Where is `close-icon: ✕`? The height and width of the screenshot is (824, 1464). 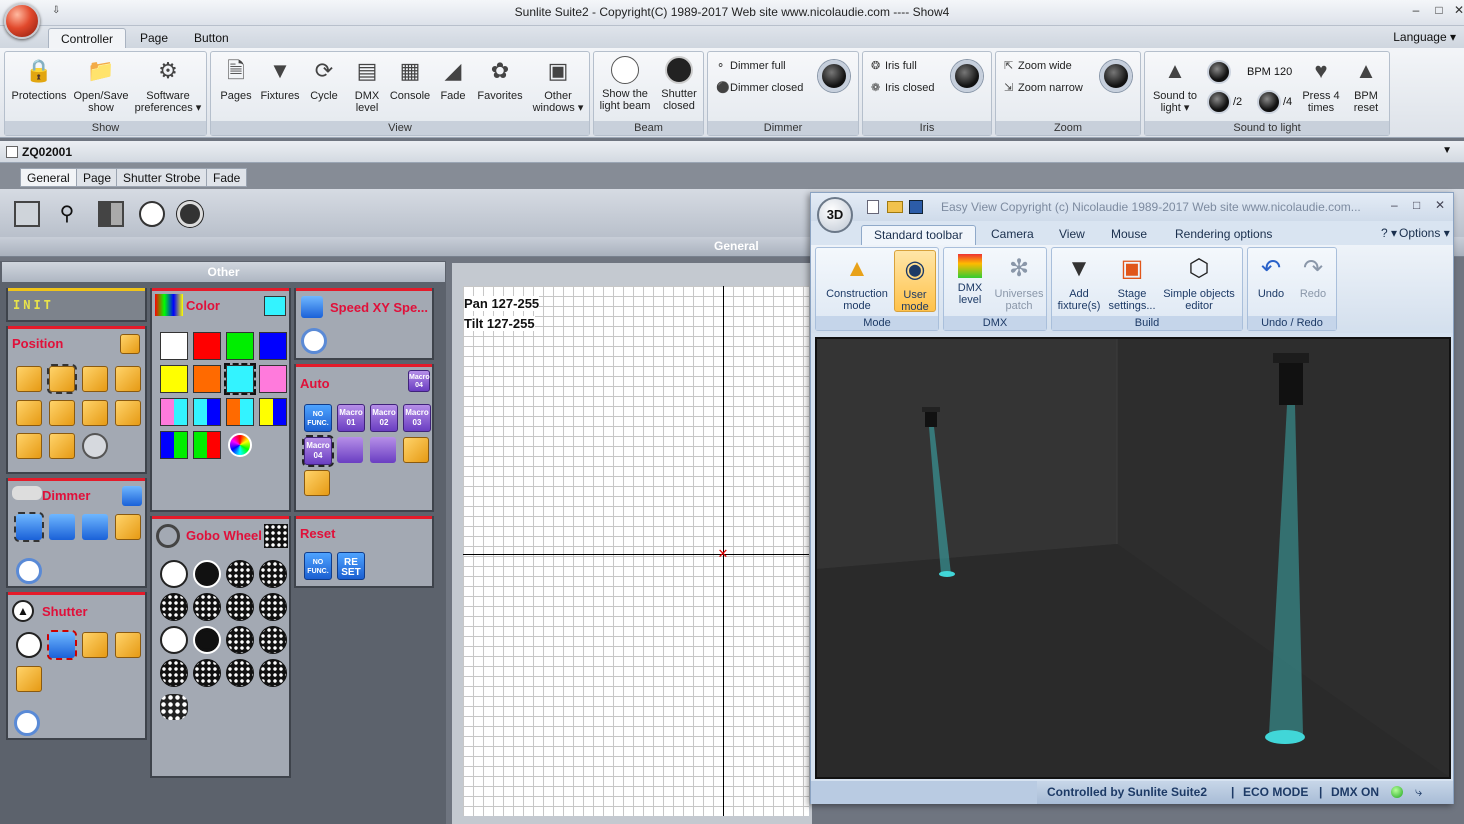 close-icon: ✕ is located at coordinates (1456, 10).